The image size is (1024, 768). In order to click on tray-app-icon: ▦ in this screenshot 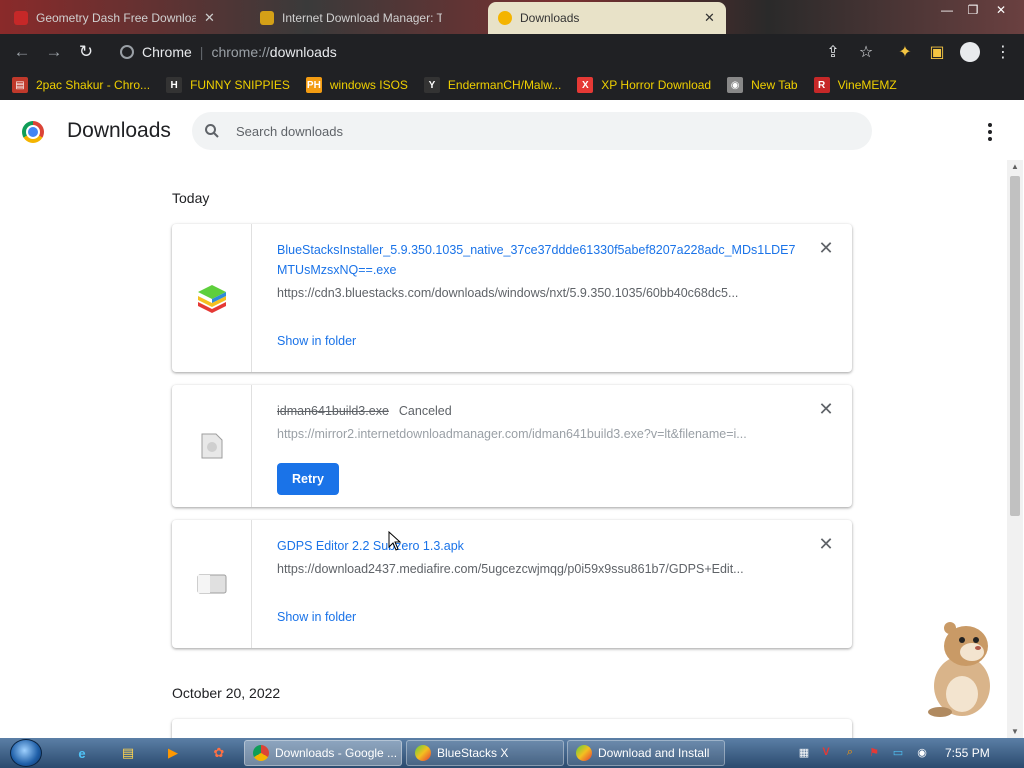, I will do `click(804, 752)`.